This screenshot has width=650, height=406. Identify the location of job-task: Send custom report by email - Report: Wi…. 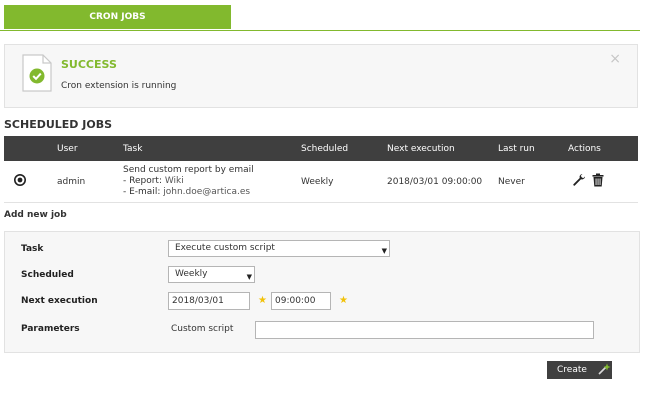
(212, 182).